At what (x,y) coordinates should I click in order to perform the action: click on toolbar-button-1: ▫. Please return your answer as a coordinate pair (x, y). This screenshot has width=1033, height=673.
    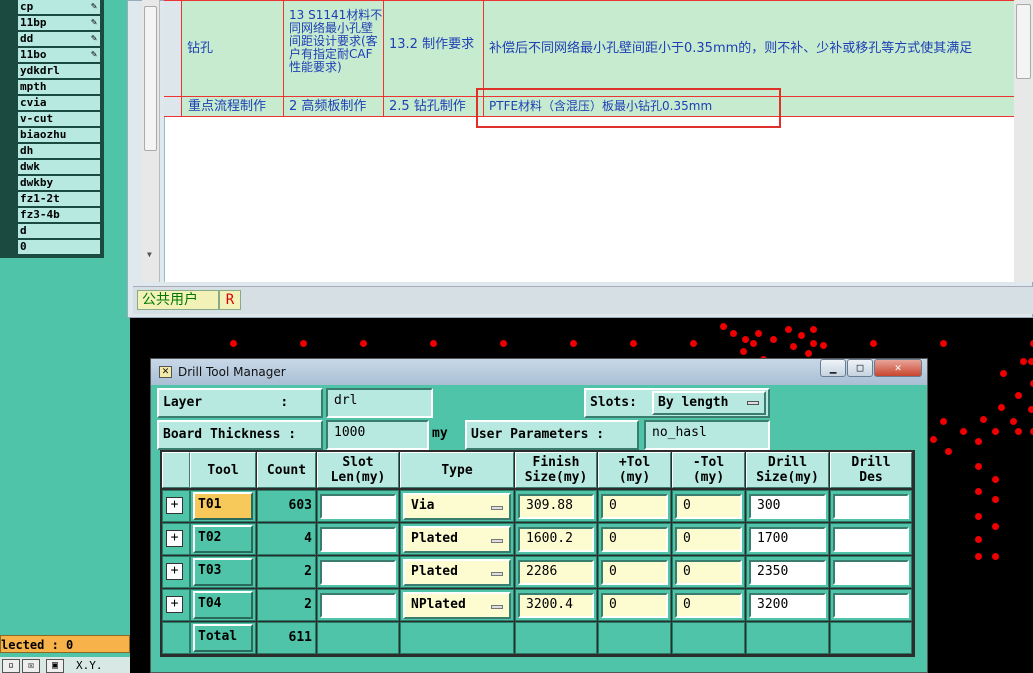
    Looking at the image, I should click on (11, 666).